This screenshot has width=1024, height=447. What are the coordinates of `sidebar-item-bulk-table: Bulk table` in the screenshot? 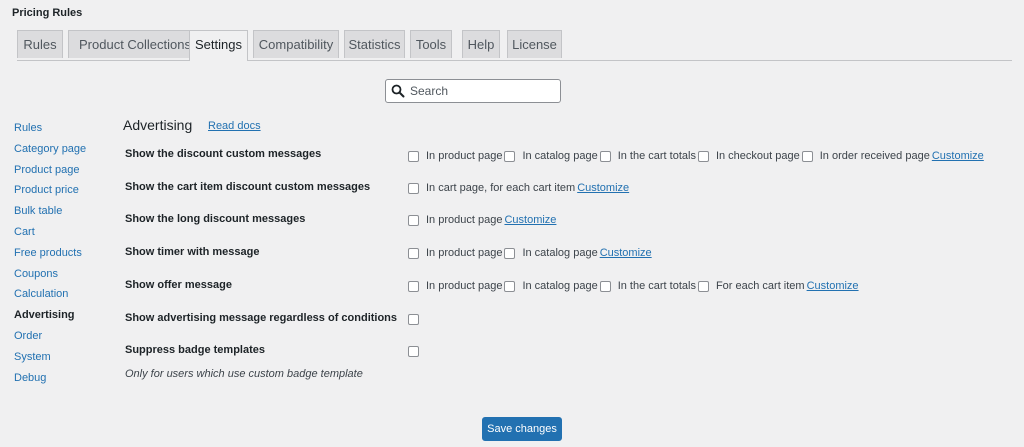 It's located at (64, 211).